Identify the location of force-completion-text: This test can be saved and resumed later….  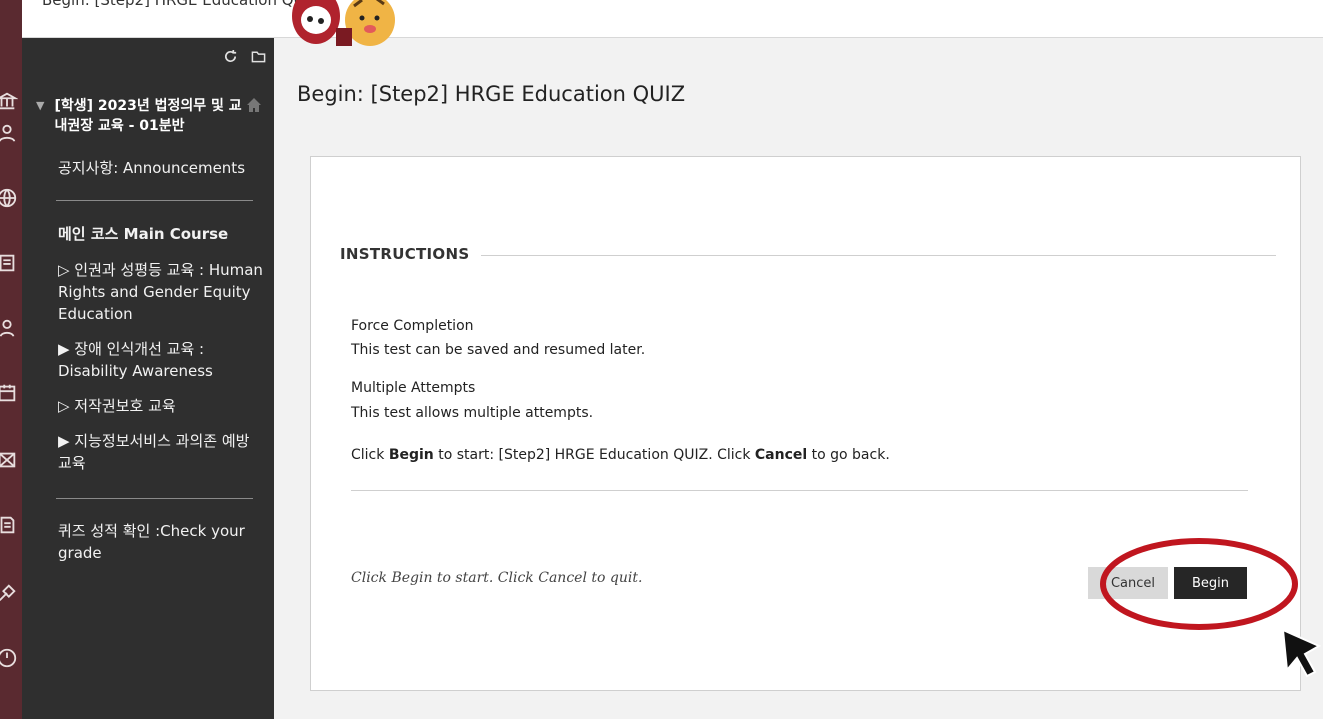
(498, 350).